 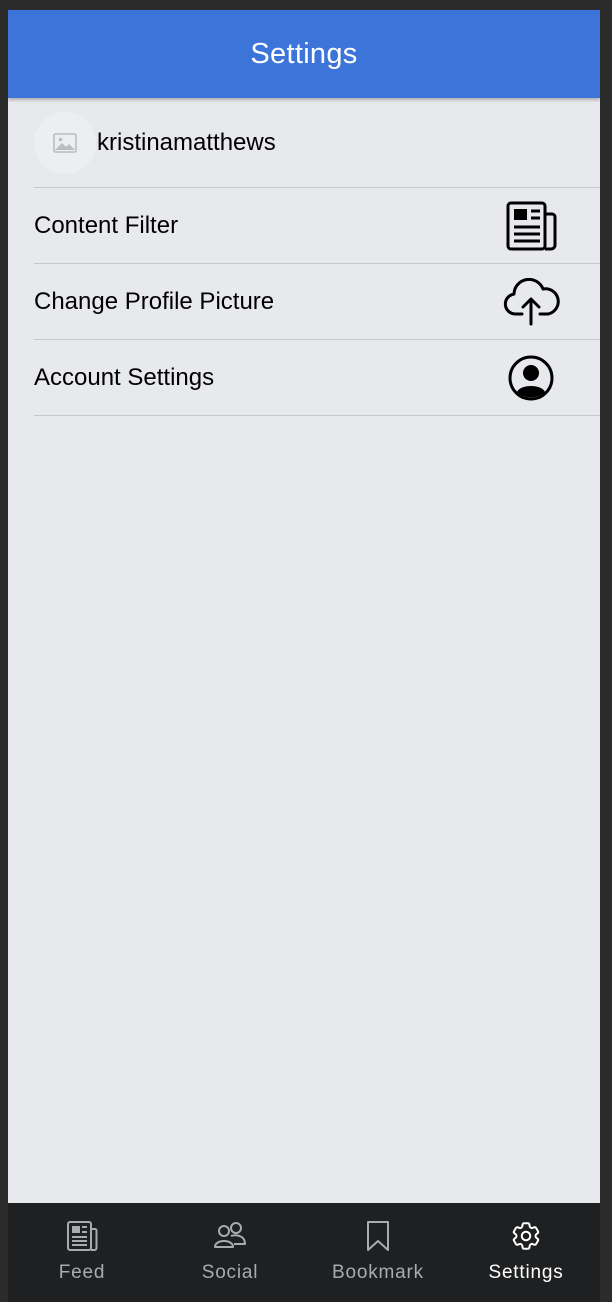 What do you see at coordinates (526, 1272) in the screenshot?
I see `tab-settings-label: Settings` at bounding box center [526, 1272].